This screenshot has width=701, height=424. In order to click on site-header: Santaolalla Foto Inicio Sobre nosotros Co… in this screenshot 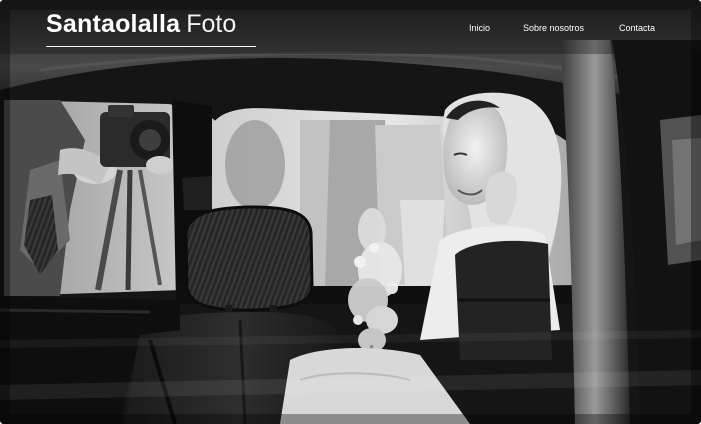, I will do `click(350, 27)`.